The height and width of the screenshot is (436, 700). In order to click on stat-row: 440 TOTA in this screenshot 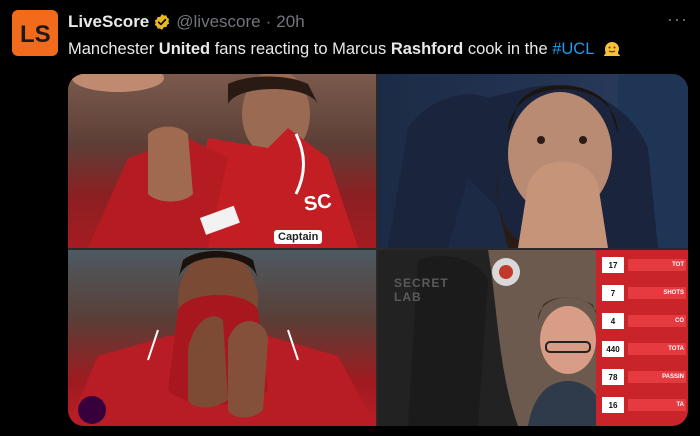, I will do `click(644, 349)`.